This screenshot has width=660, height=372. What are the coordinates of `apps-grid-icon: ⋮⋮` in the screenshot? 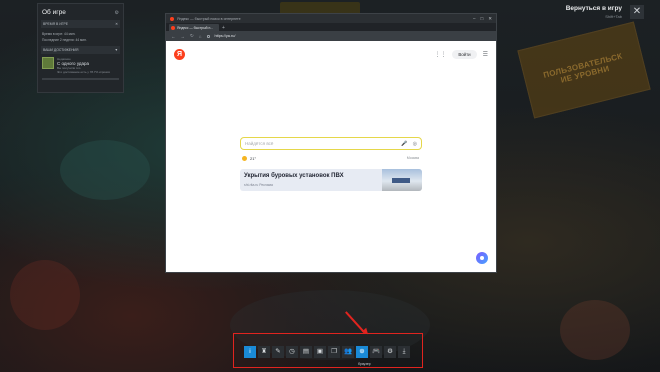 It's located at (440, 54).